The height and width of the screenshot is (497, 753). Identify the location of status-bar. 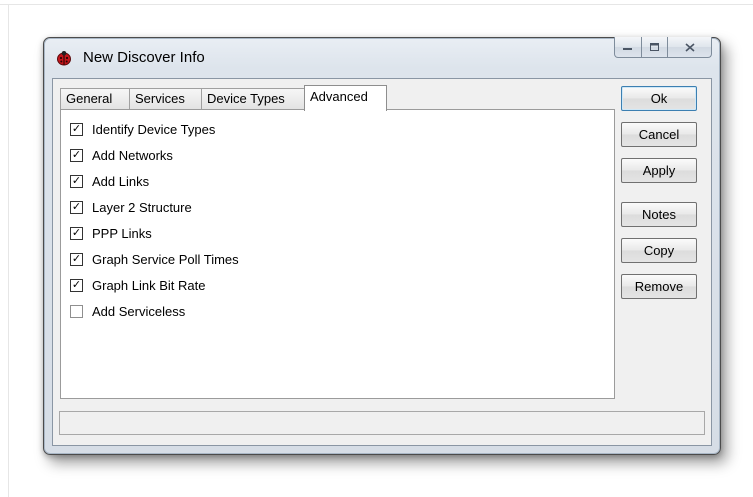
(382, 423).